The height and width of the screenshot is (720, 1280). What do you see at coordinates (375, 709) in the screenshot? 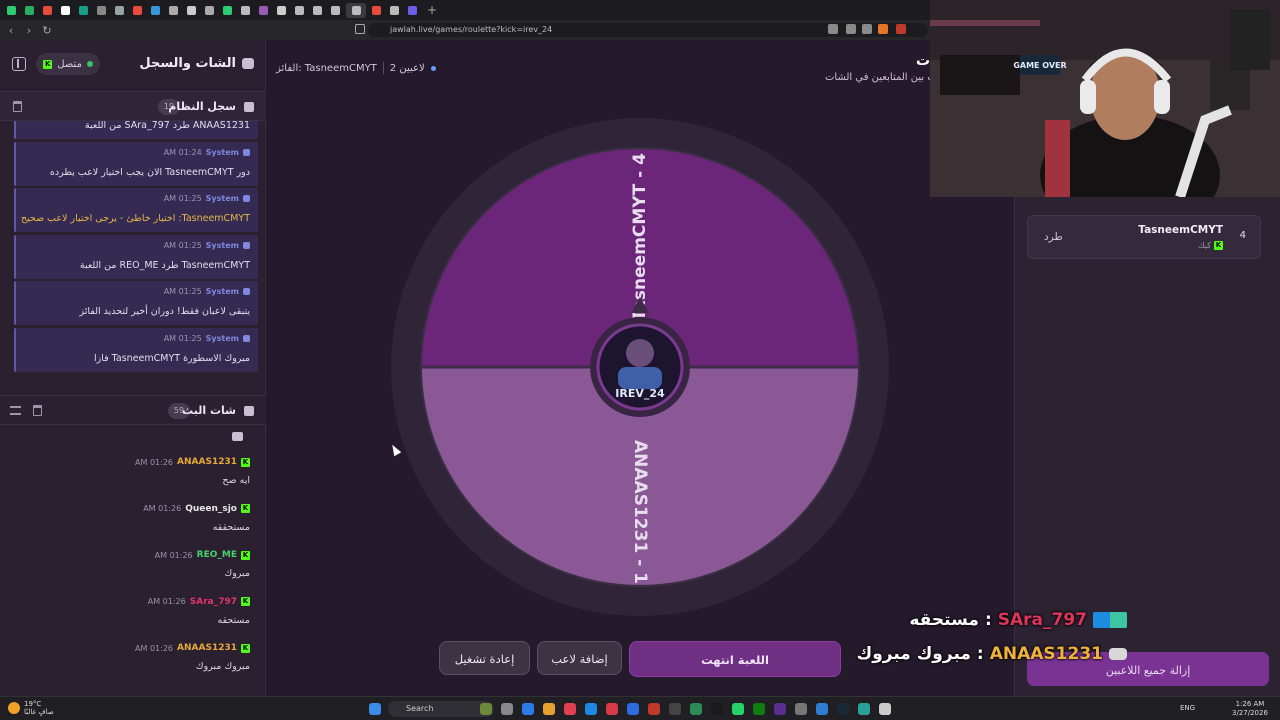
I see `windows-start-icon` at bounding box center [375, 709].